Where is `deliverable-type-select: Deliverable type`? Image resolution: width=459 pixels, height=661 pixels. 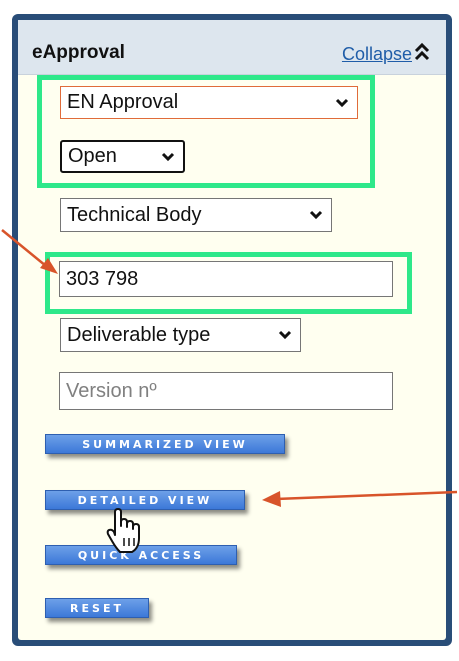 deliverable-type-select: Deliverable type is located at coordinates (180, 335).